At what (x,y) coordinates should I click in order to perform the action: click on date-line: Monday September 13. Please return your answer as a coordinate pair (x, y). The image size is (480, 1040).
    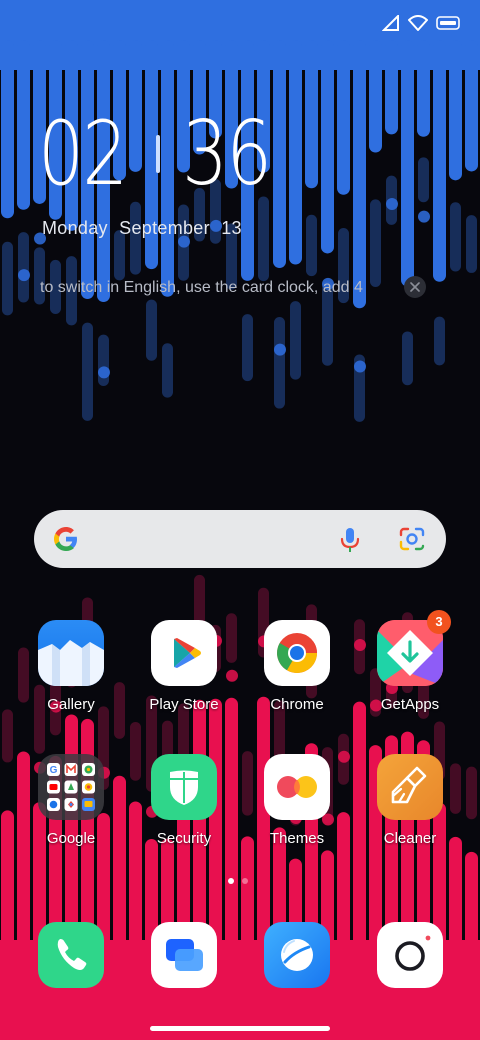
    Looking at the image, I should click on (145, 228).